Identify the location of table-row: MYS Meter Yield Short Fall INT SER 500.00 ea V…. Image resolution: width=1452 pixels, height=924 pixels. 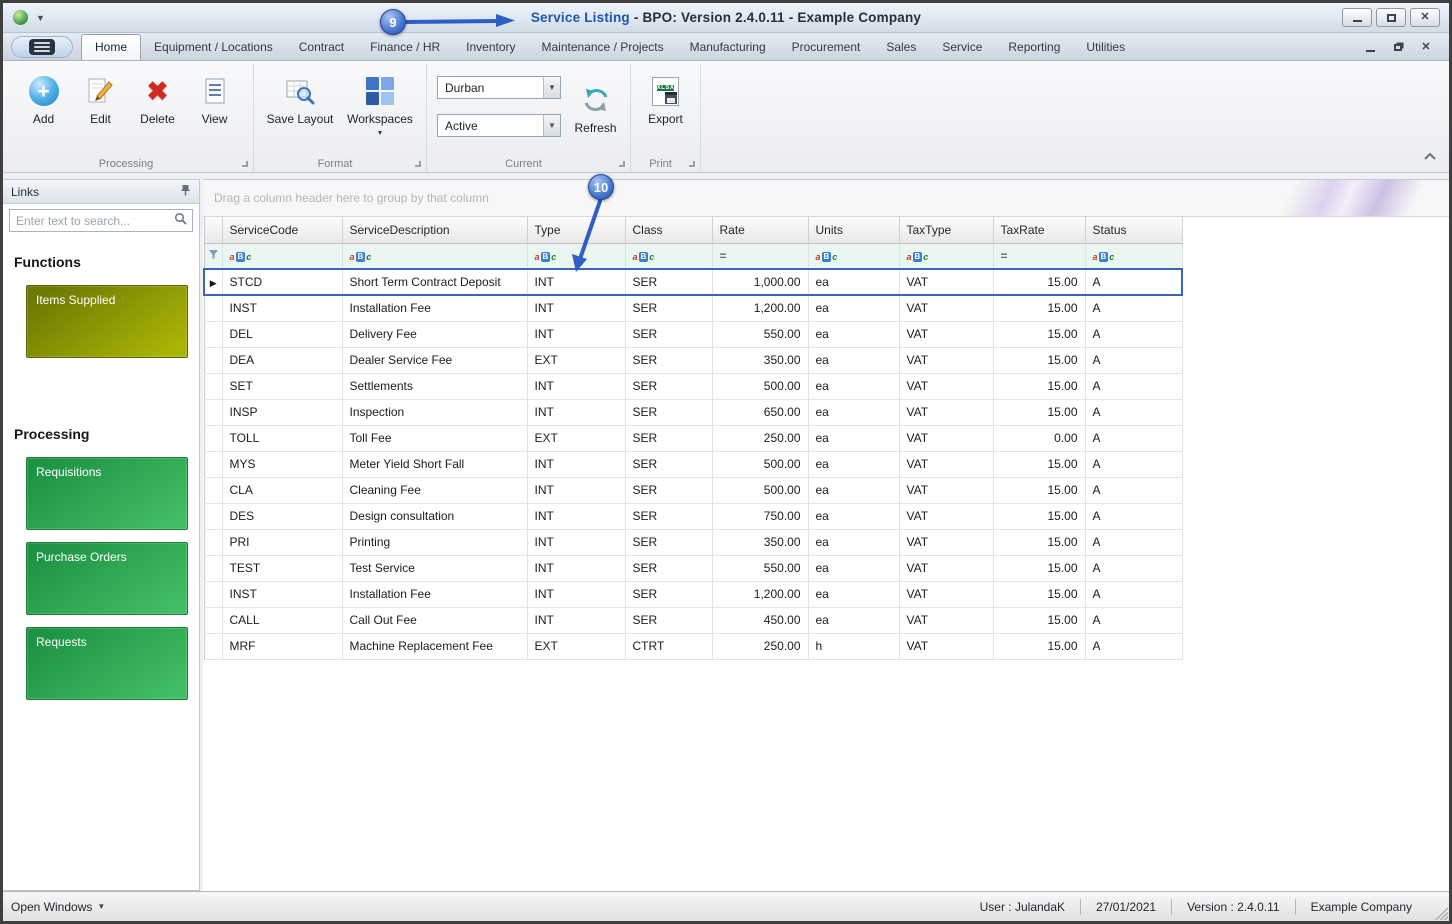
(693, 464).